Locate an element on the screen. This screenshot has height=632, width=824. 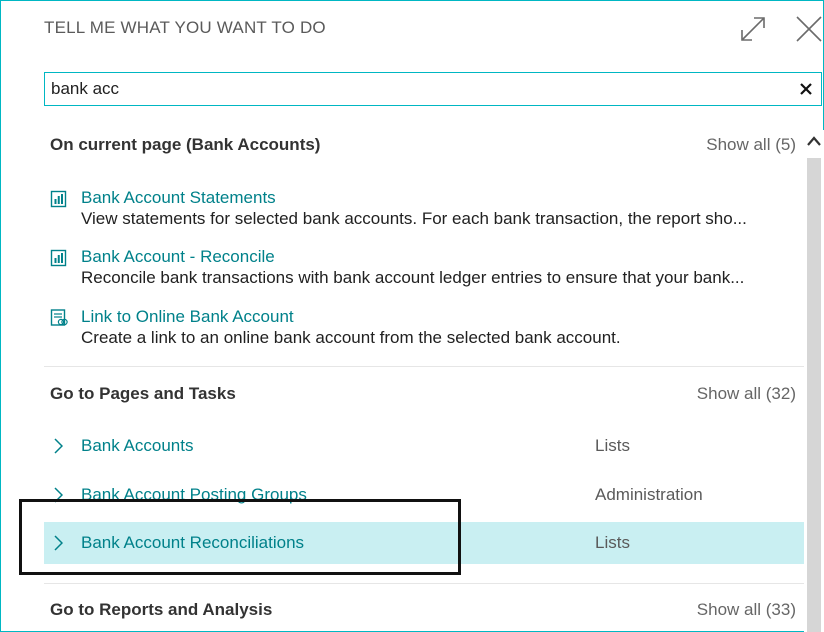
scrollbar-thumb is located at coordinates (814, 395).